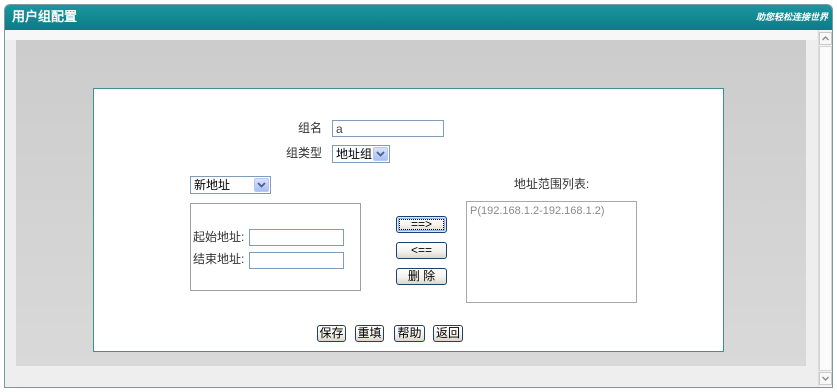 The height and width of the screenshot is (392, 837). What do you see at coordinates (418, 17) in the screenshot?
I see `title-bar: 用户组配置 助您轻松连接世界` at bounding box center [418, 17].